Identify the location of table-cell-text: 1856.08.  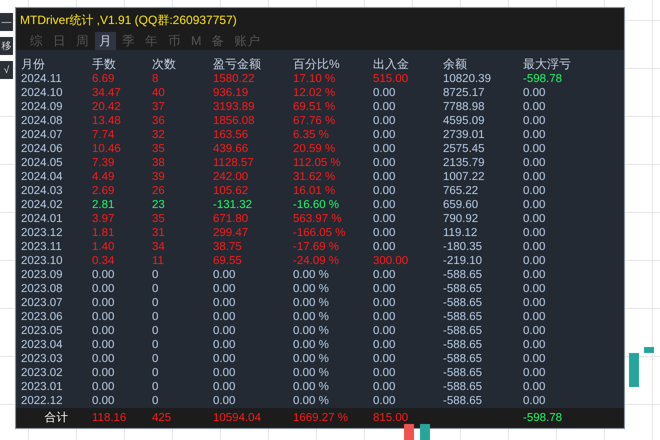
(234, 121).